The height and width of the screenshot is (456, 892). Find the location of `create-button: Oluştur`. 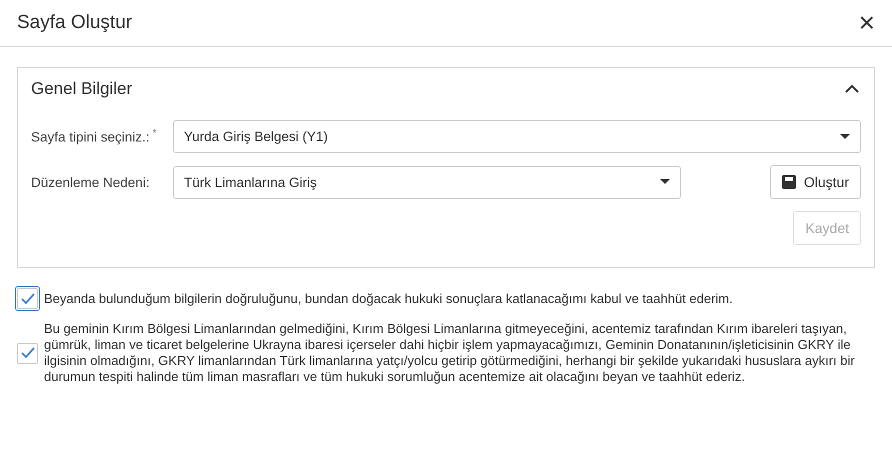

create-button: Oluştur is located at coordinates (815, 182).